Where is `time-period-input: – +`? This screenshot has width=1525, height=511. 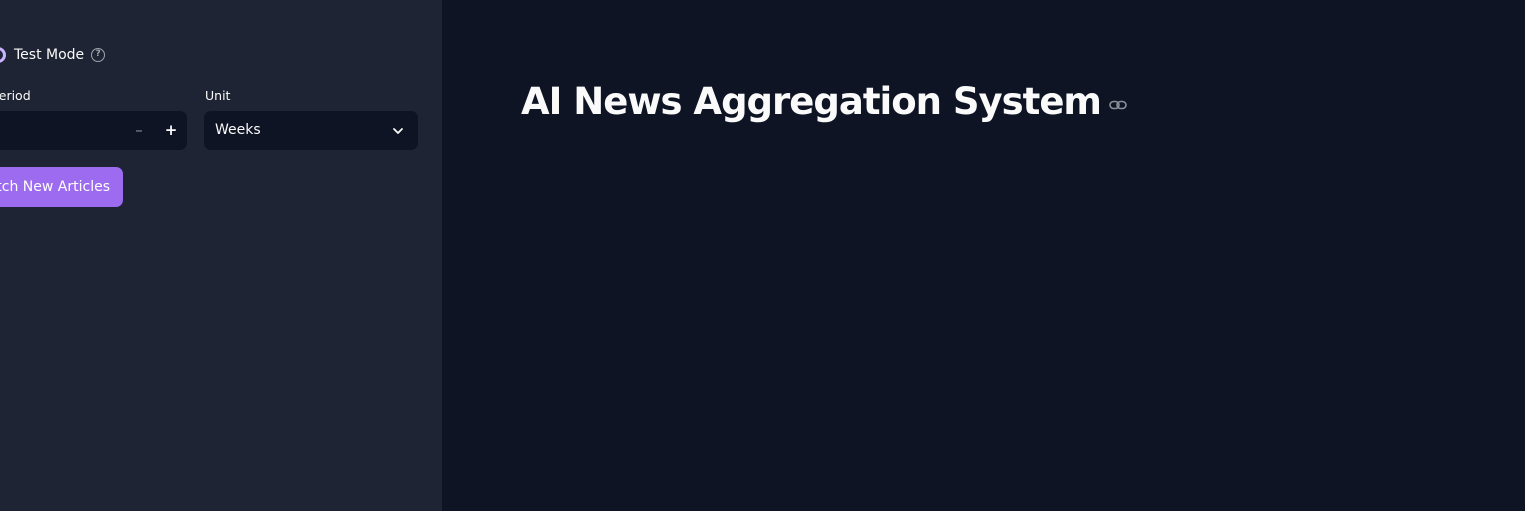 time-period-input: – + is located at coordinates (93, 130).